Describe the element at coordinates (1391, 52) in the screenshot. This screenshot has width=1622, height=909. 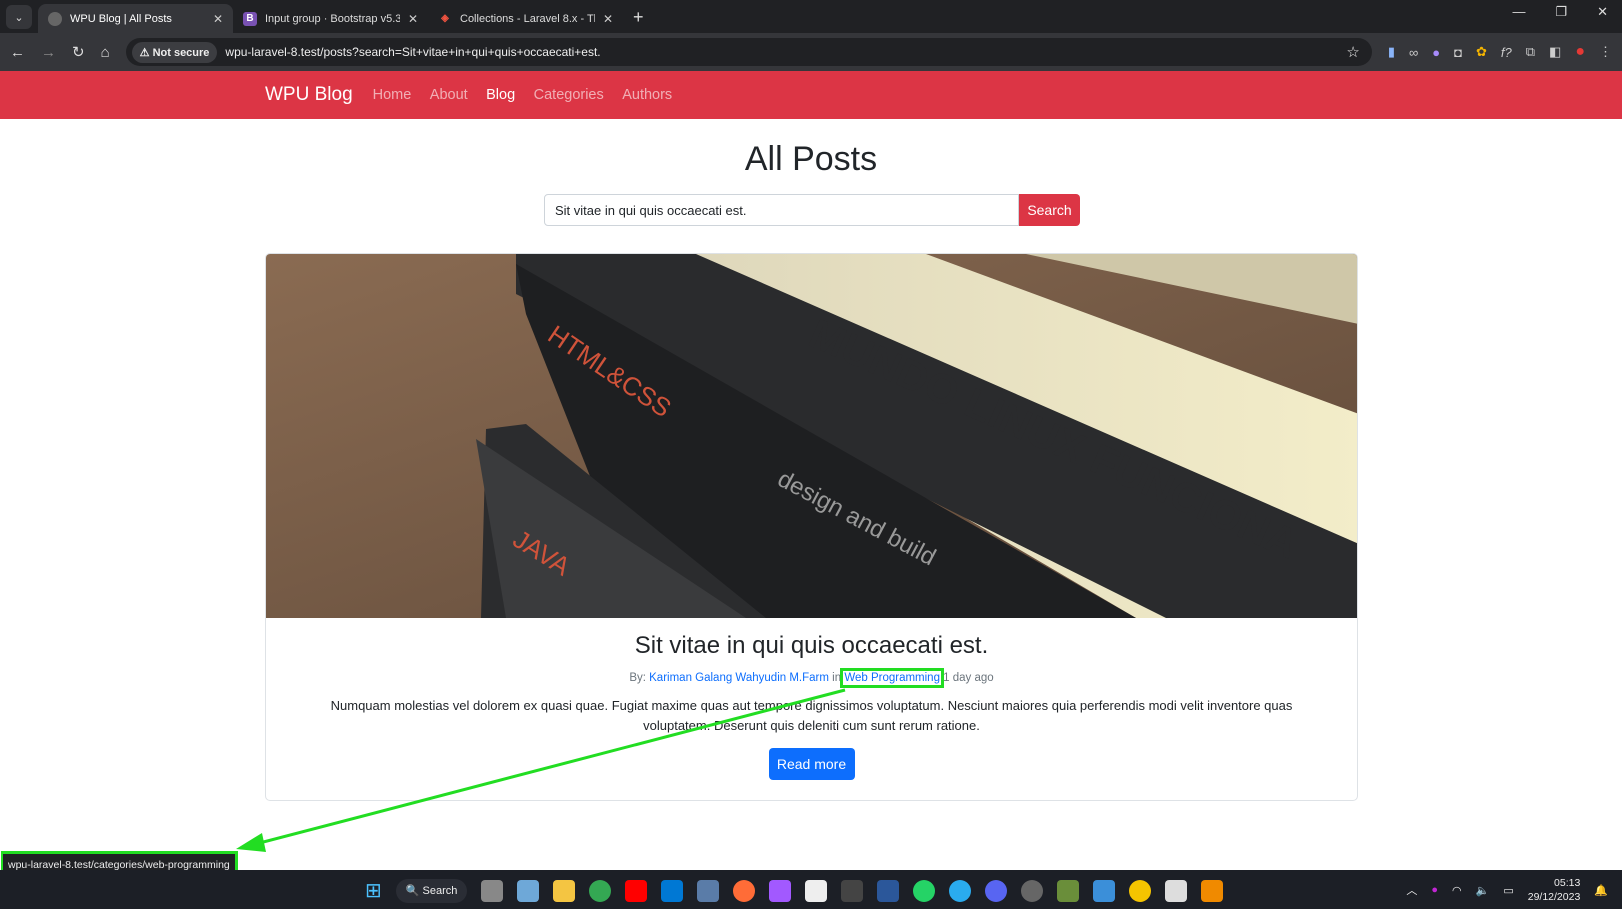
I see `extension-icon: ▮` at that location.